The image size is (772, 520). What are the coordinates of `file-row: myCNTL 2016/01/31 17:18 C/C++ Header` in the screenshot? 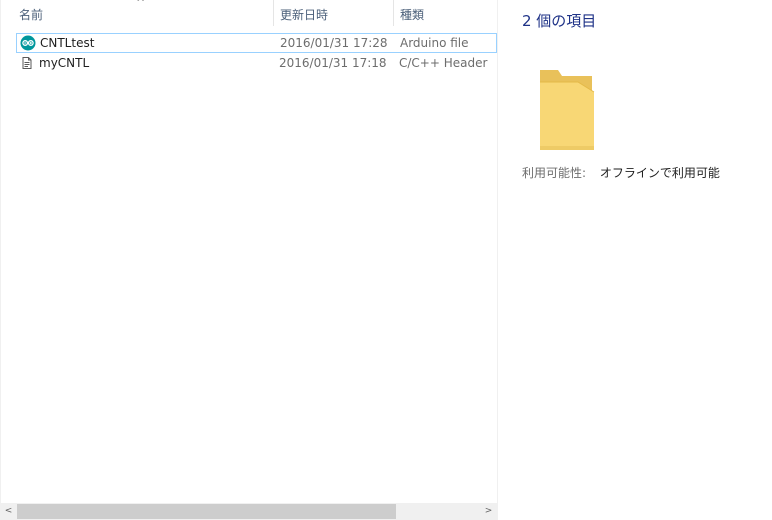 It's located at (256, 64).